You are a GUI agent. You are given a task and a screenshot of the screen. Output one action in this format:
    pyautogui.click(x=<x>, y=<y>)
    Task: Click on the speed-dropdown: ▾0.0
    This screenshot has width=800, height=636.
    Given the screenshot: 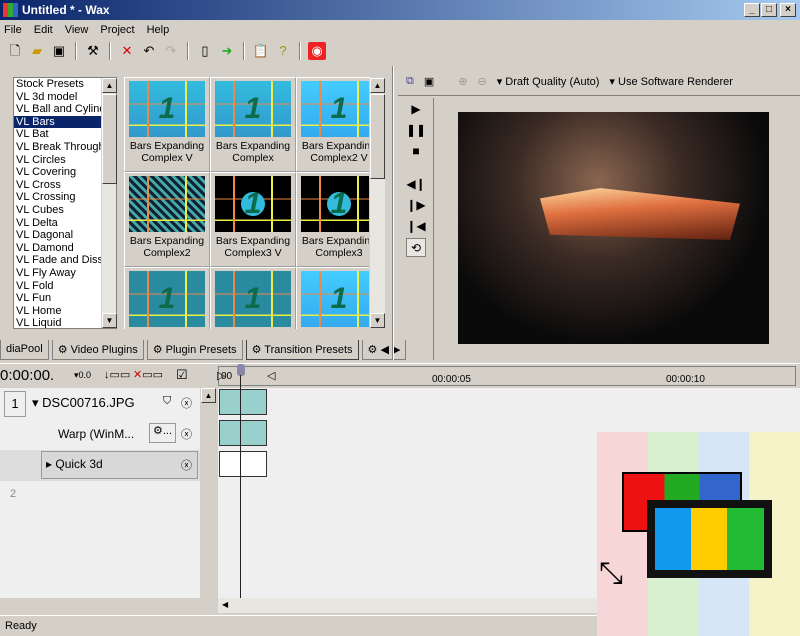 What is the action you would take?
    pyautogui.click(x=82, y=375)
    